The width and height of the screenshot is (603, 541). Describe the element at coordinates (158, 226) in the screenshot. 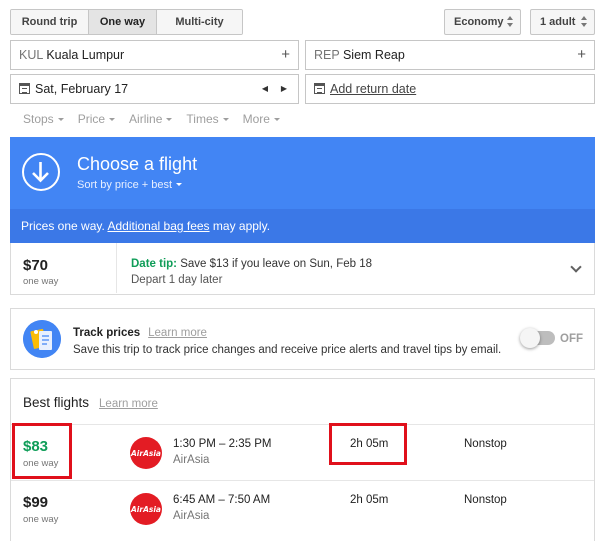

I see `bag-fees-link: Additional bag fees` at that location.